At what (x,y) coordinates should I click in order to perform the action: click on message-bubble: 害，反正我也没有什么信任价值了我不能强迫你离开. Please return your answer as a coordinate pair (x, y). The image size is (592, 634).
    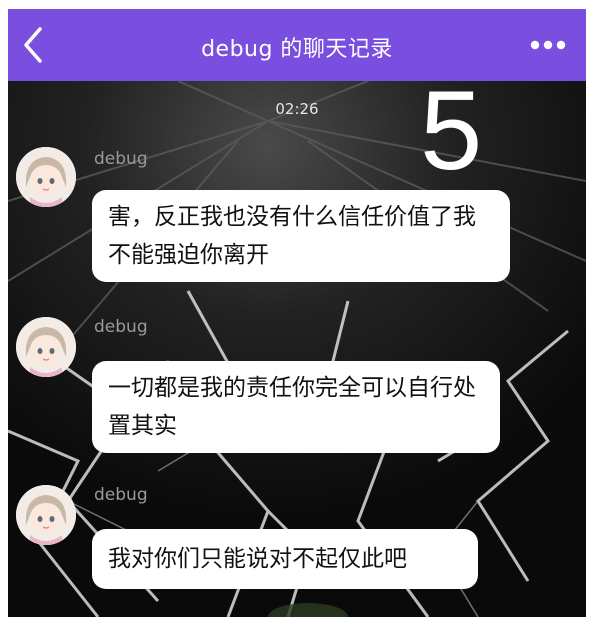
    Looking at the image, I should click on (301, 236).